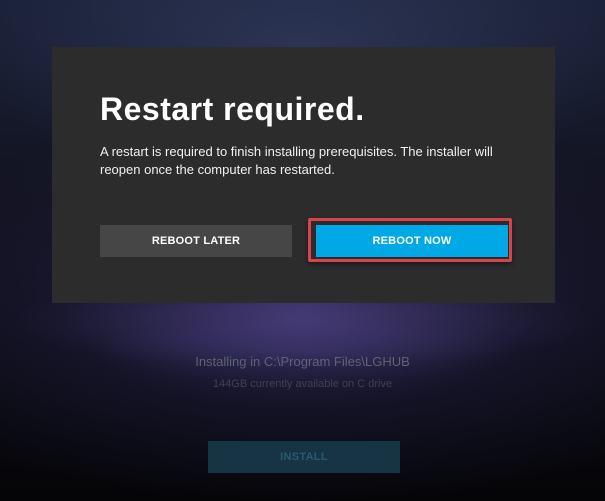 This screenshot has width=605, height=501. Describe the element at coordinates (232, 109) in the screenshot. I see `dialog-title: Restart required.` at that location.